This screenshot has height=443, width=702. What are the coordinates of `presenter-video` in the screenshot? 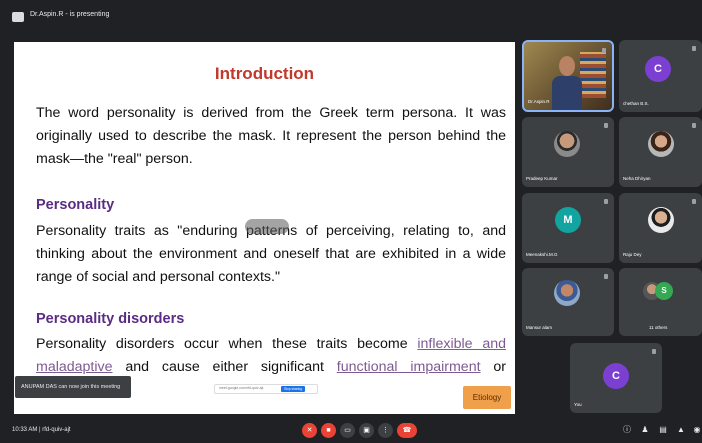 It's located at (567, 81).